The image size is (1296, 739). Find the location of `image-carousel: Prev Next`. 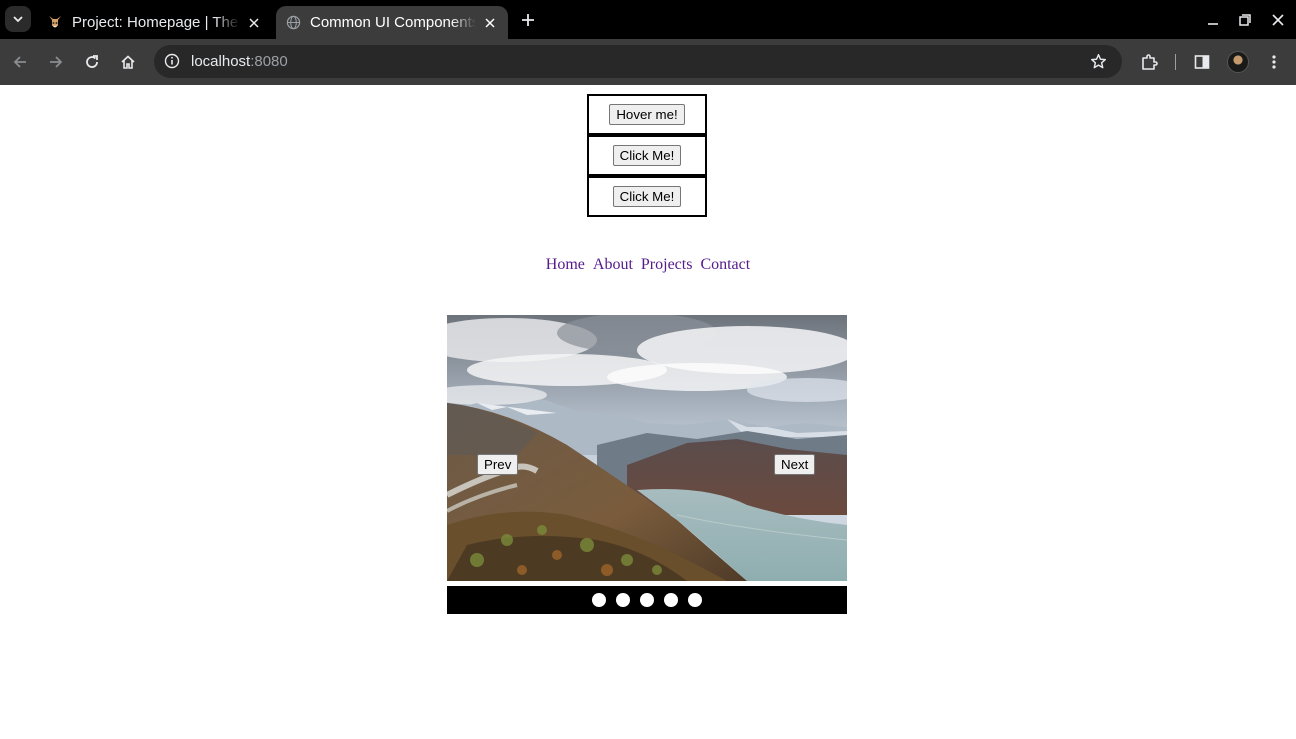

image-carousel: Prev Next is located at coordinates (647, 448).